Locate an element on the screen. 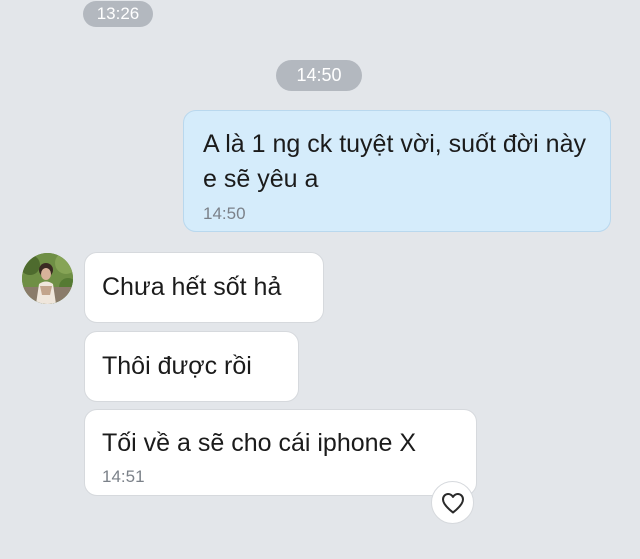  react-heart-button is located at coordinates (452, 502).